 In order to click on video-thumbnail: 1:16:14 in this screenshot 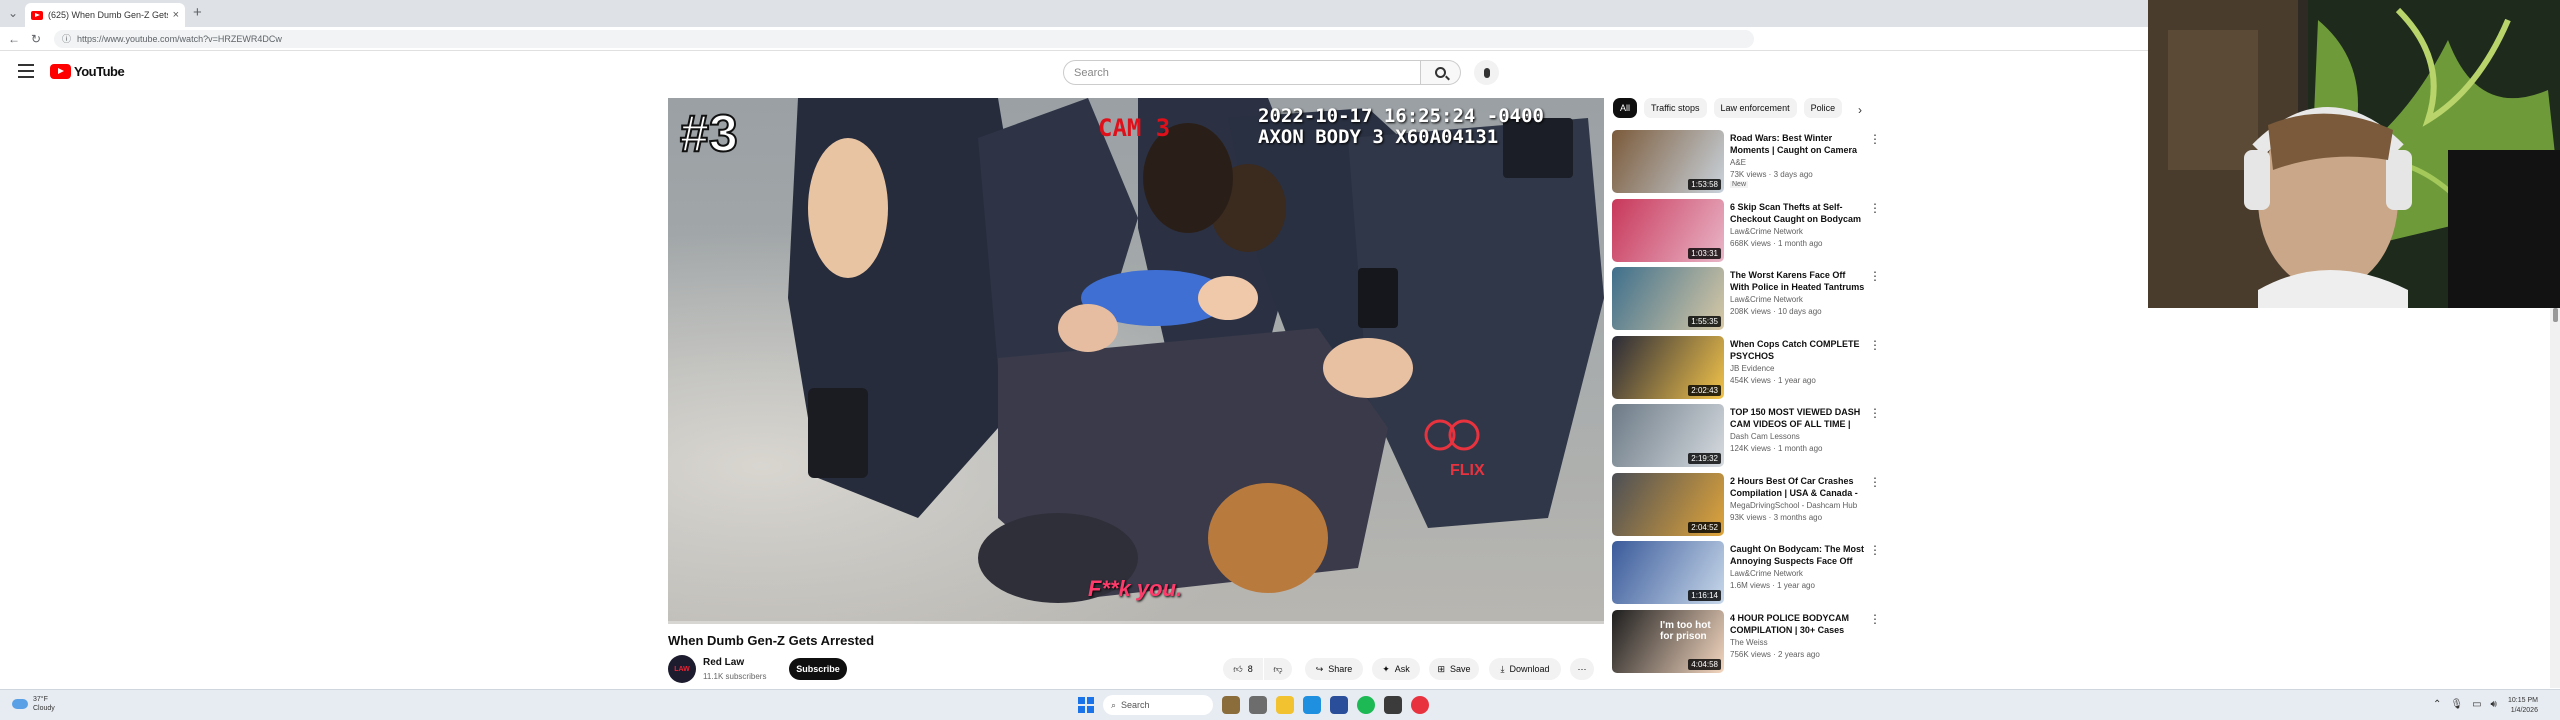, I will do `click(1668, 572)`.